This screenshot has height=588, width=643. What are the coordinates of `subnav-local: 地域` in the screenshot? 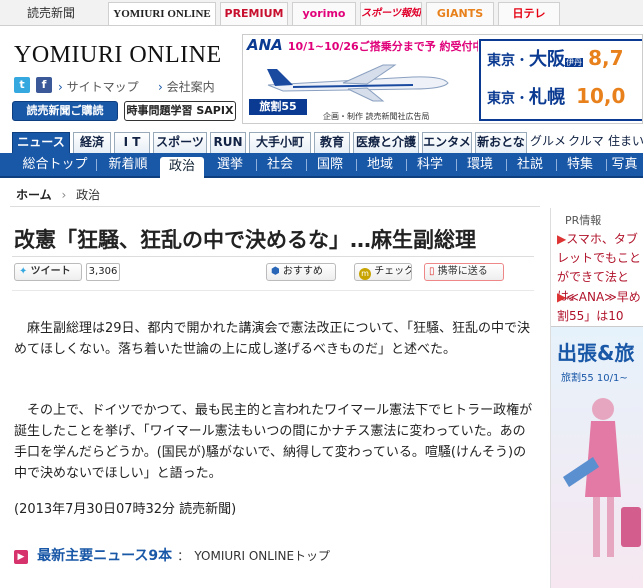 It's located at (380, 164).